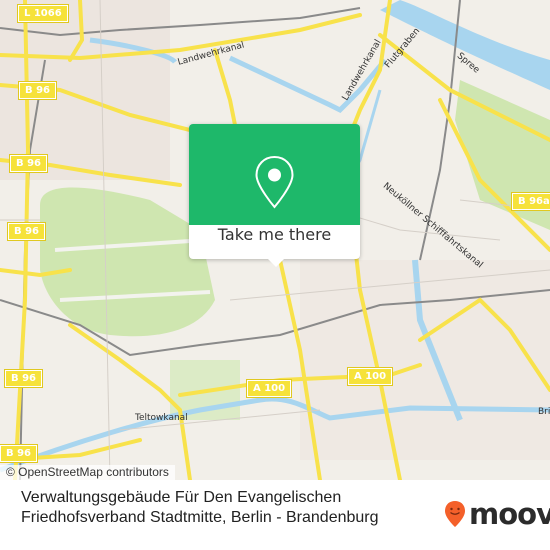 The image size is (550, 550). Describe the element at coordinates (276, 262) in the screenshot. I see `popup-pointer` at that location.